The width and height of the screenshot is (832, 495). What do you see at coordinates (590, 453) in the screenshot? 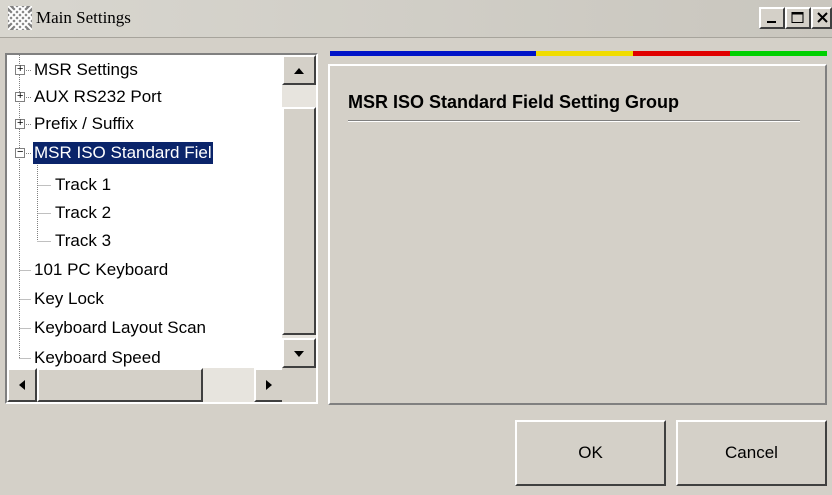
I see `ok-button: OK` at bounding box center [590, 453].